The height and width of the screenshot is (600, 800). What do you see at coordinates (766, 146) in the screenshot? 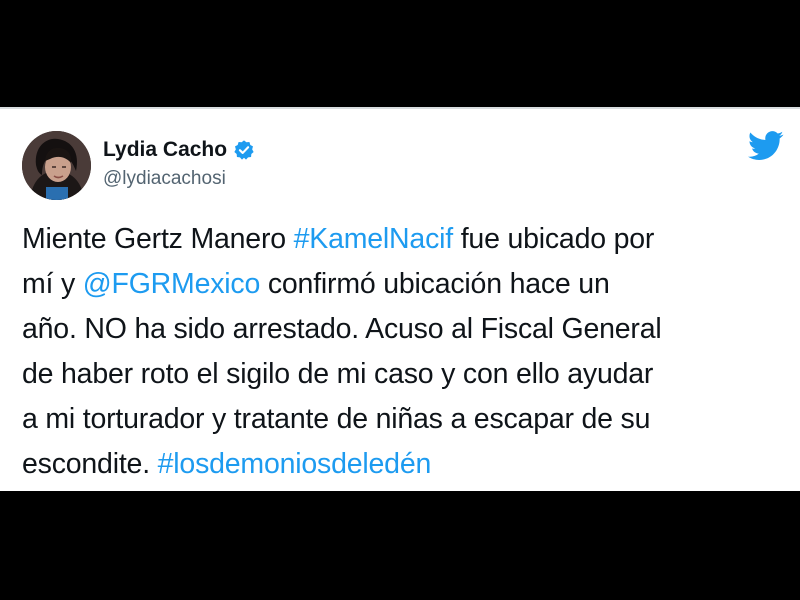
I see `twitter-bird-icon` at bounding box center [766, 146].